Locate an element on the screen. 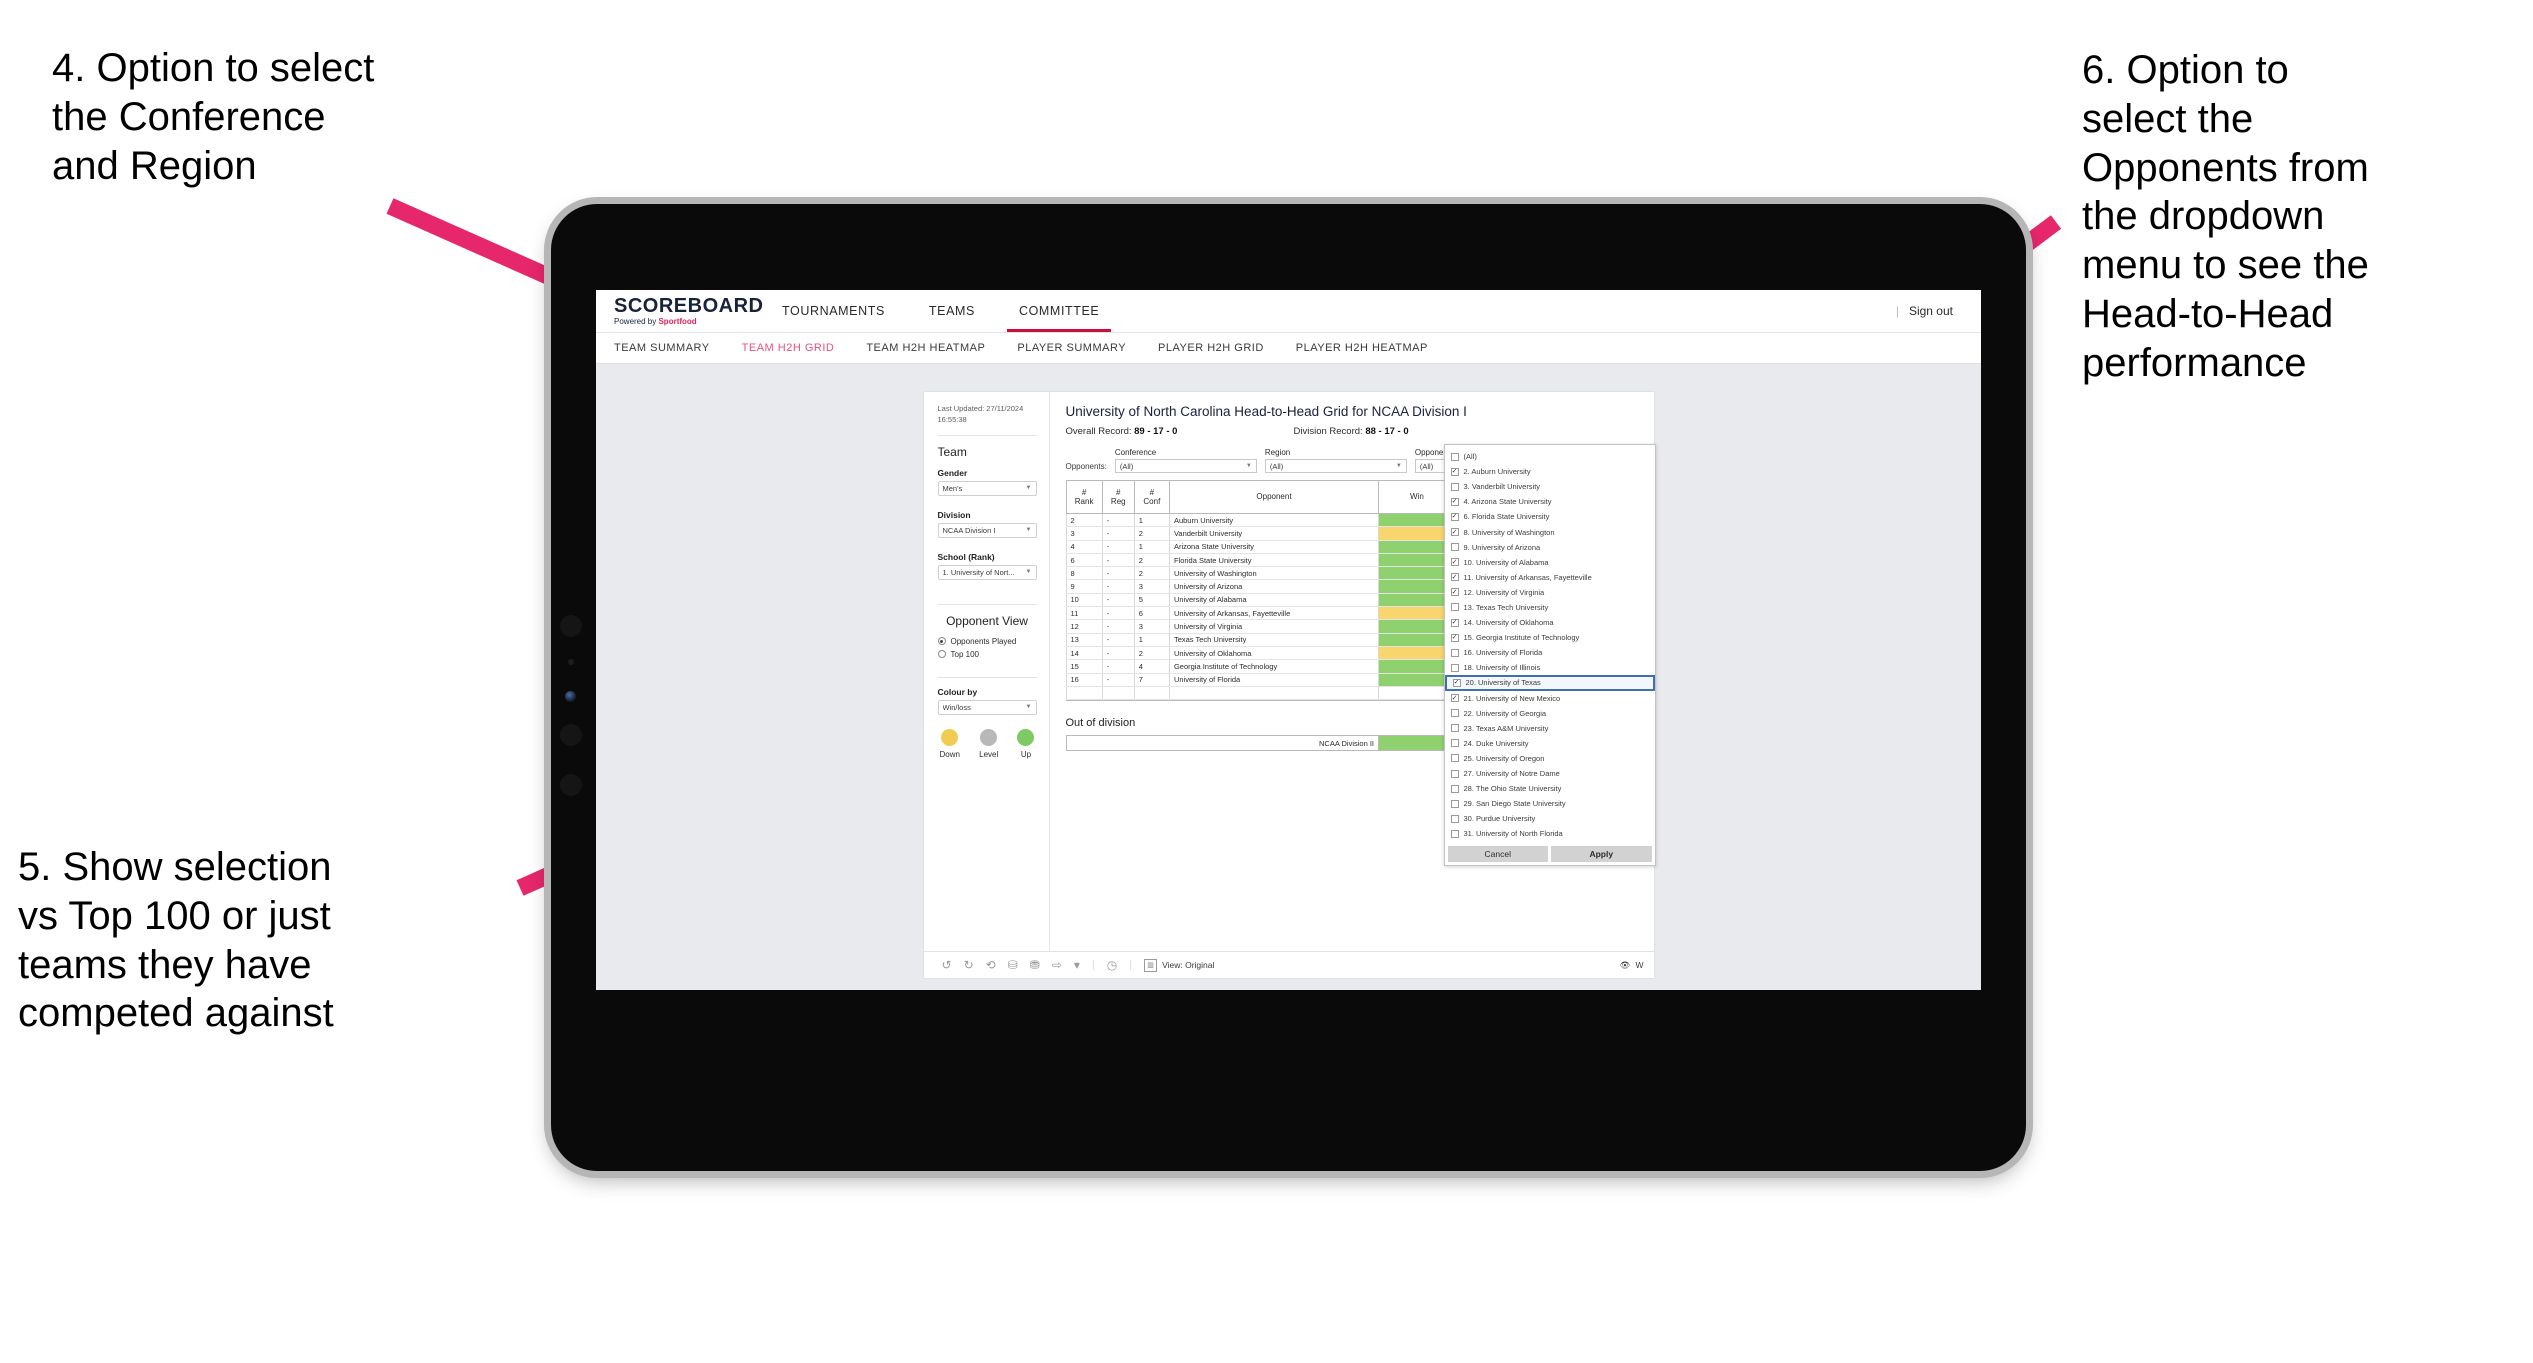 This screenshot has height=1363, width=2533. dropdown-item: 18. University of Illinois is located at coordinates (1550, 667).